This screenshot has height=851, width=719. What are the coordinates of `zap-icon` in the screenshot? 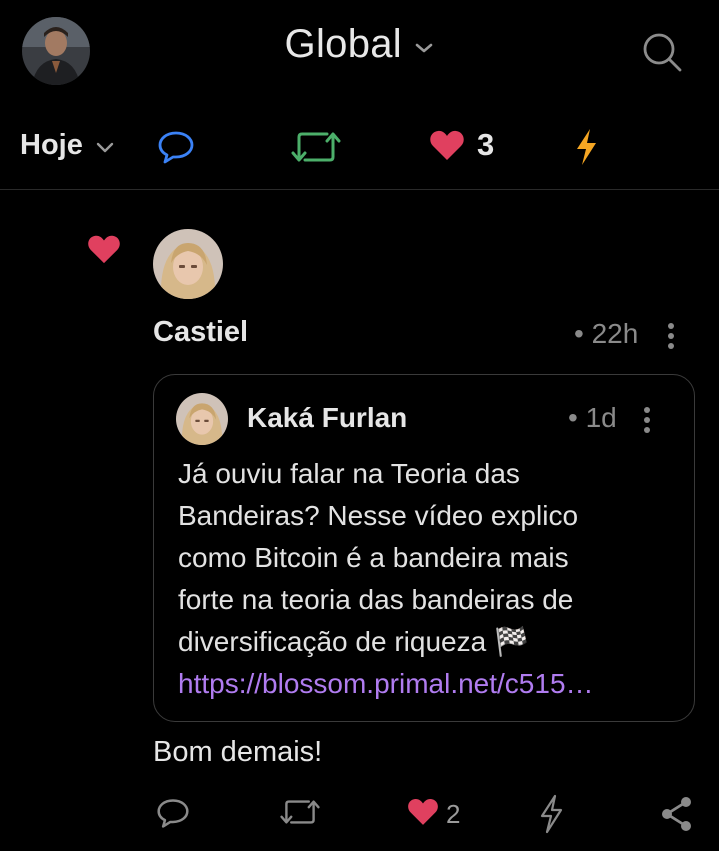 It's located at (551, 816).